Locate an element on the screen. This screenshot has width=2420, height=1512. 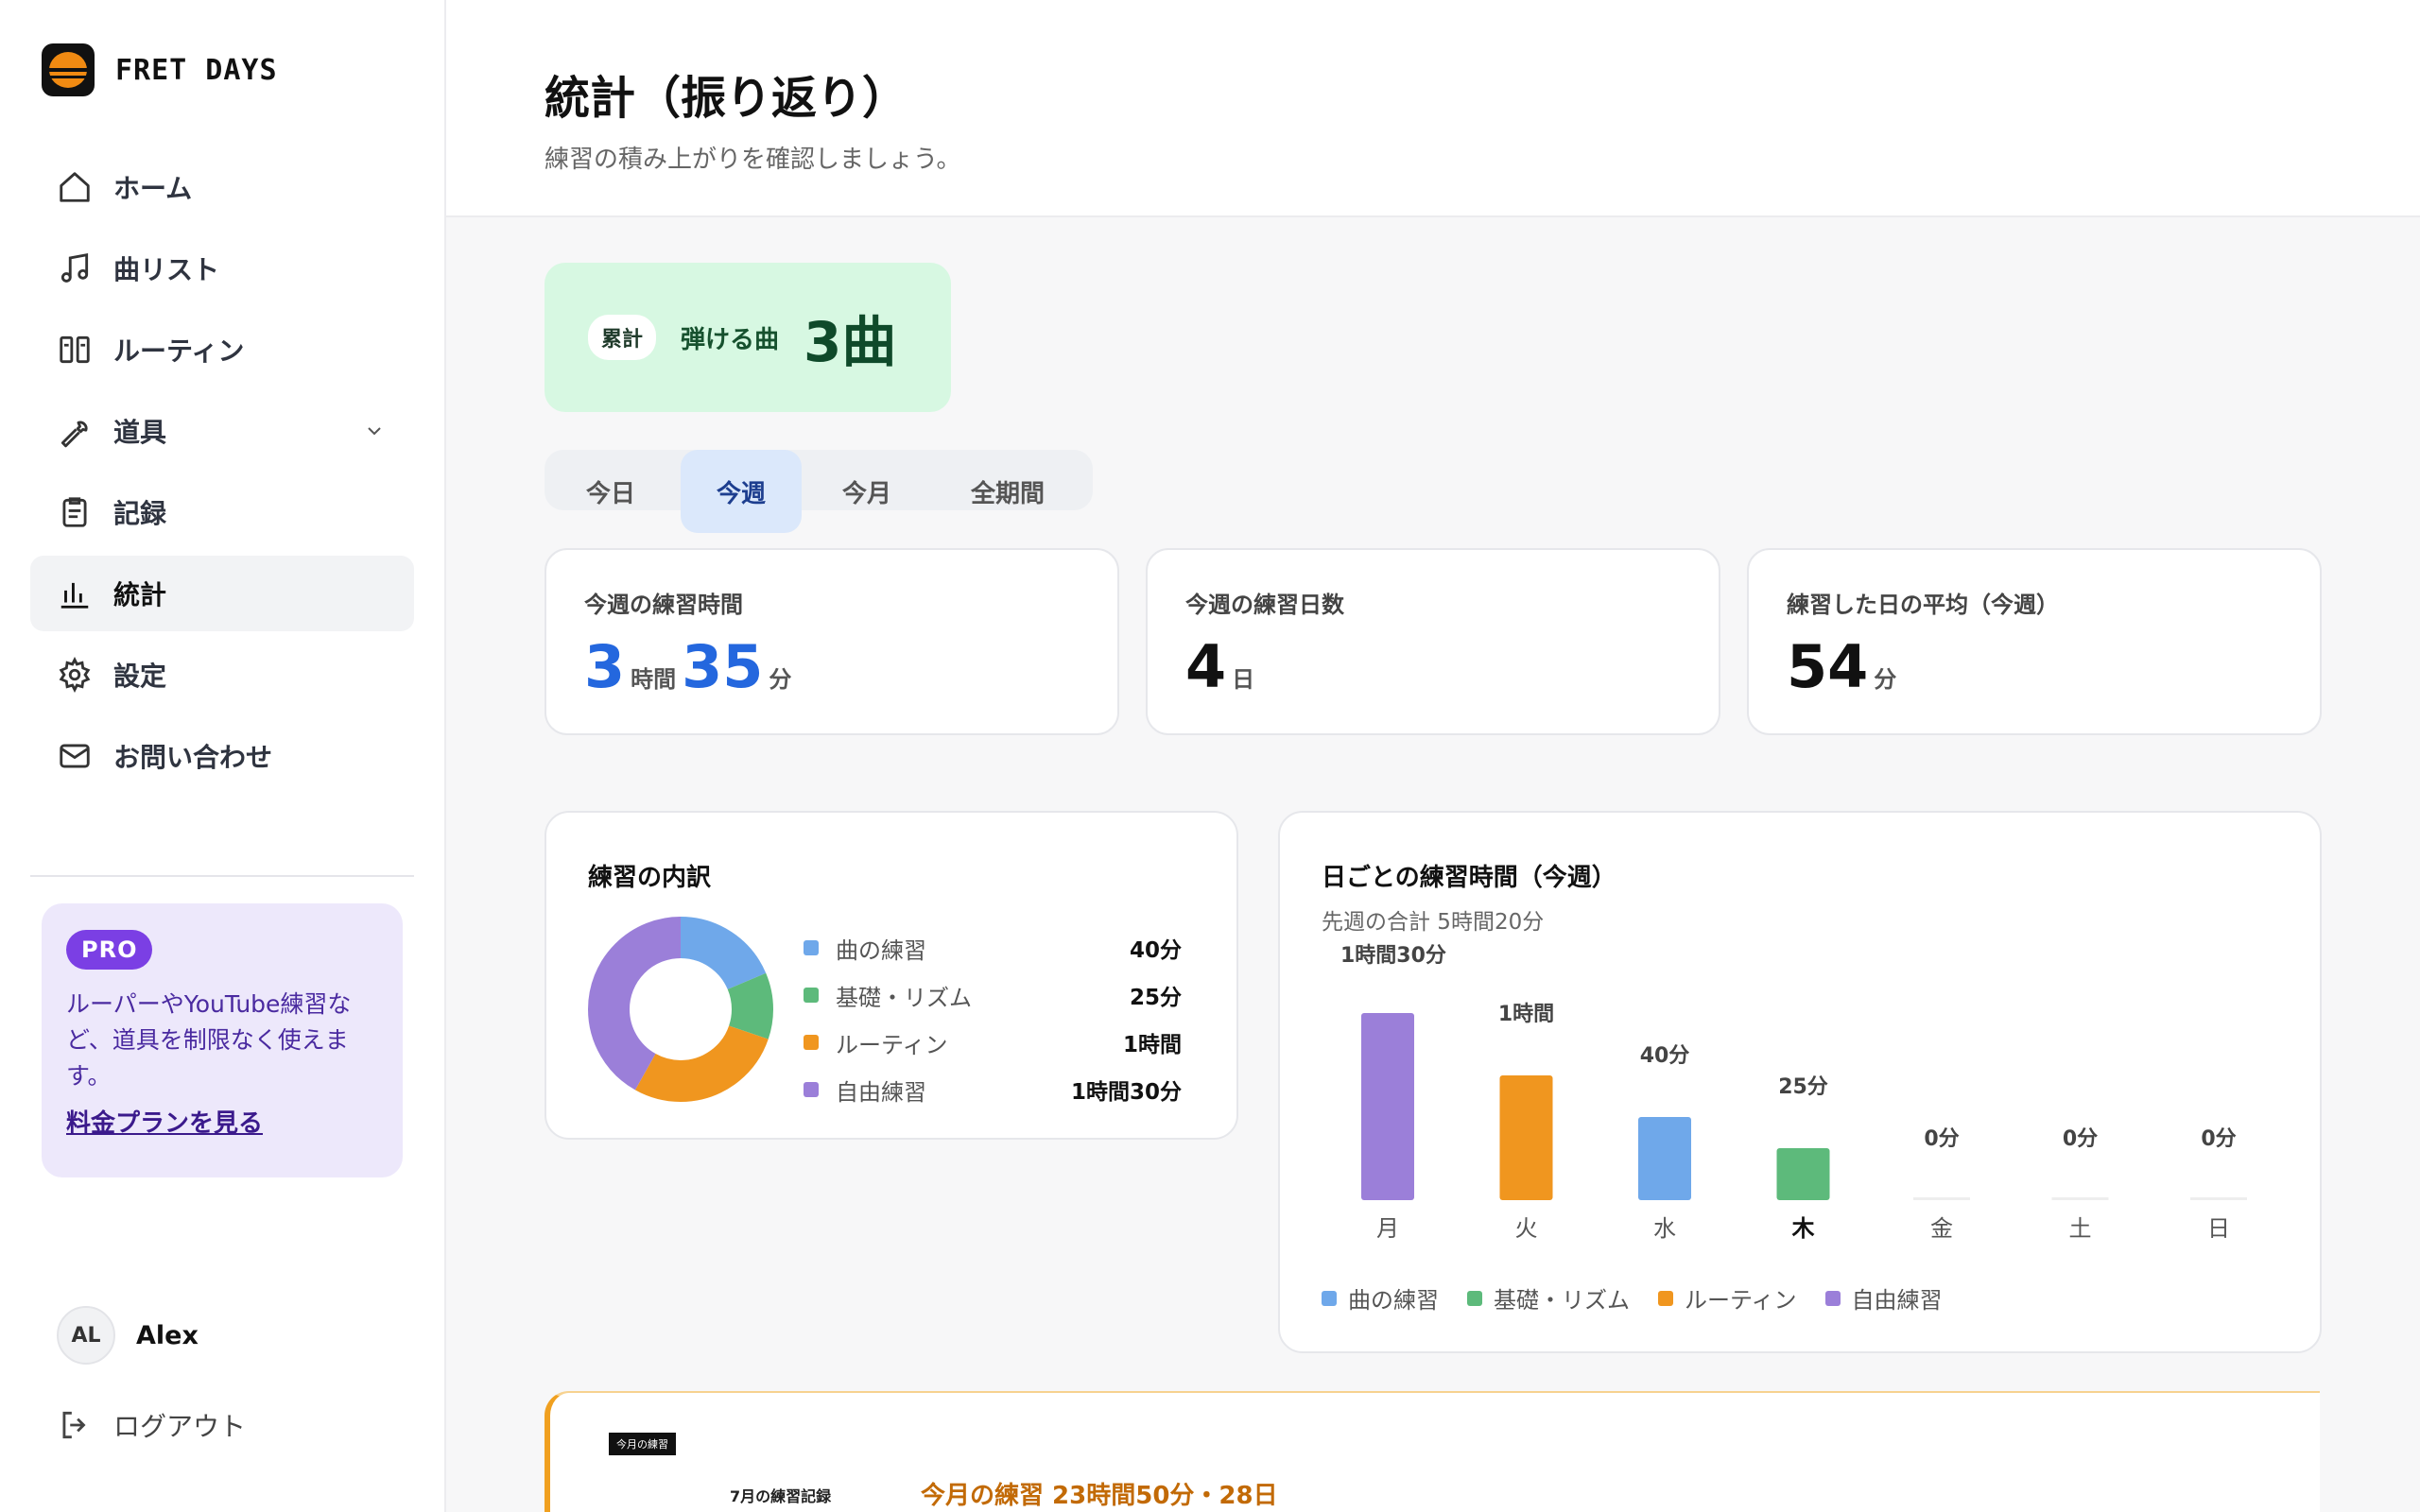
logout-label: ログアウト is located at coordinates (180, 1426).